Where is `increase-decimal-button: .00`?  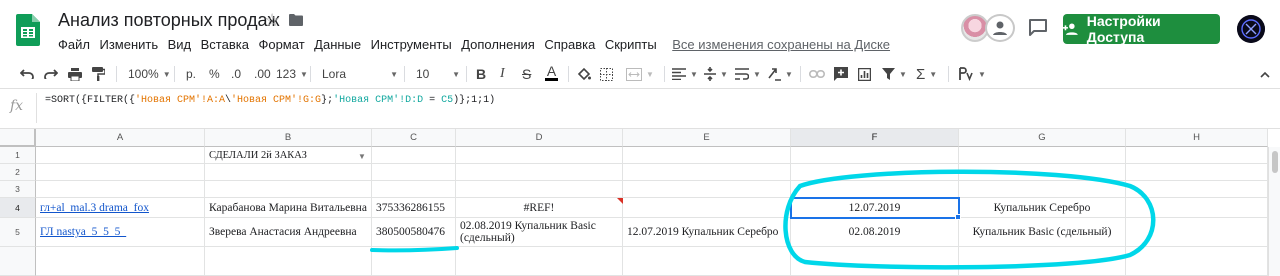 increase-decimal-button: .00 is located at coordinates (262, 74).